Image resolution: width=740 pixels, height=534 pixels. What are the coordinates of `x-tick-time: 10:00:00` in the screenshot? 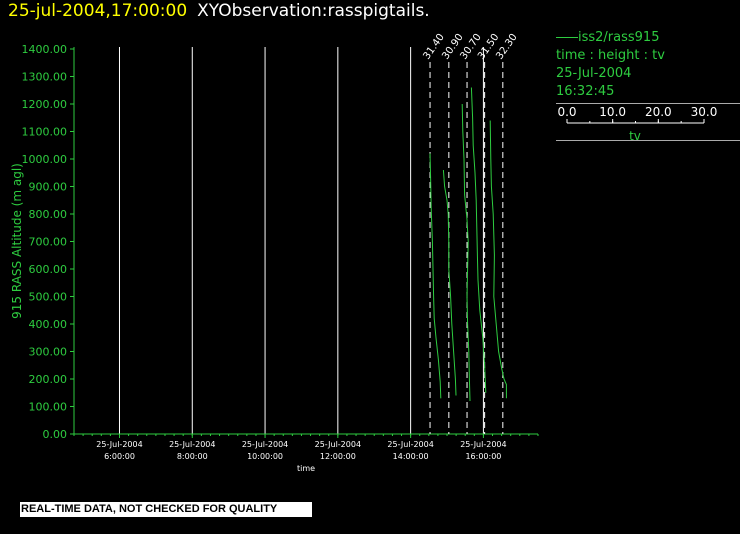 It's located at (265, 456).